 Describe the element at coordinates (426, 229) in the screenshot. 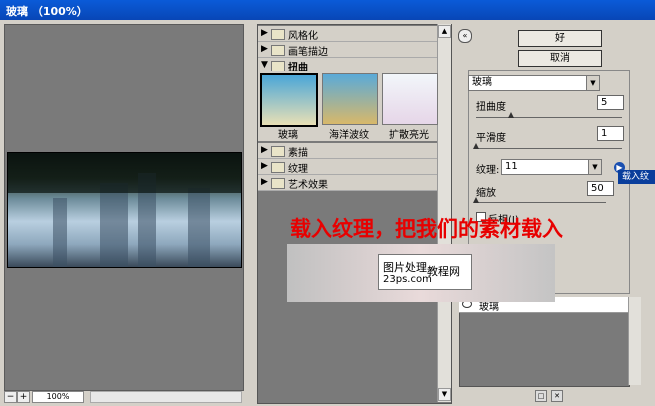

I see `annotation-text: 载入纹理，把我们的素材载入` at that location.